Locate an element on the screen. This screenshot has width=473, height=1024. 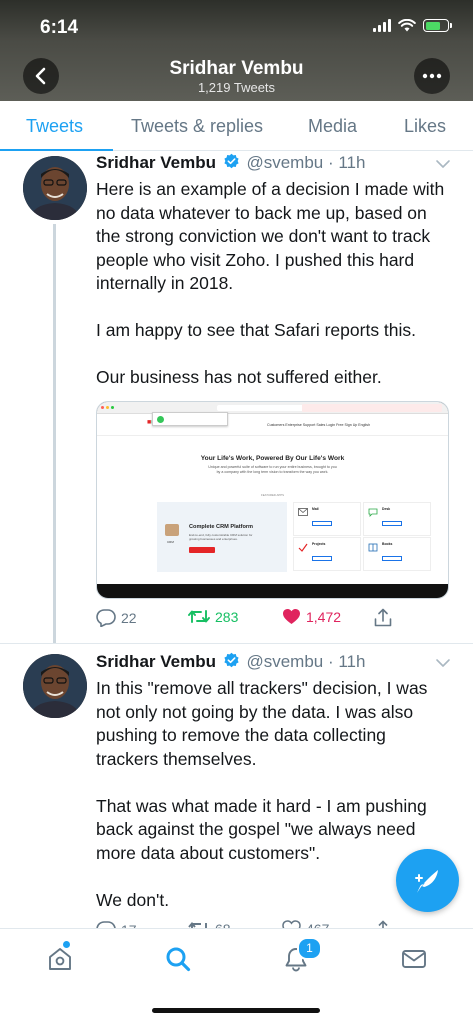
tweet-time: · 11h is located at coordinates (346, 661).